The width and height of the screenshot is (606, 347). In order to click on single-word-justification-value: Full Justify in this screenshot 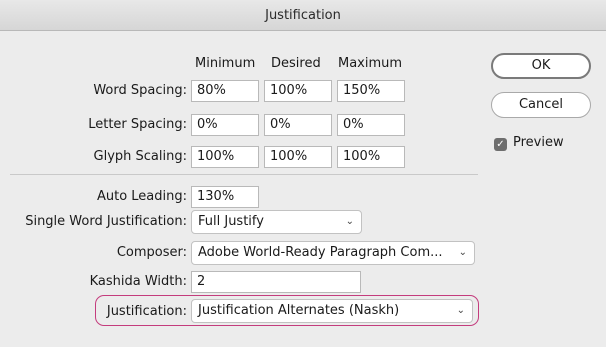, I will do `click(231, 221)`.